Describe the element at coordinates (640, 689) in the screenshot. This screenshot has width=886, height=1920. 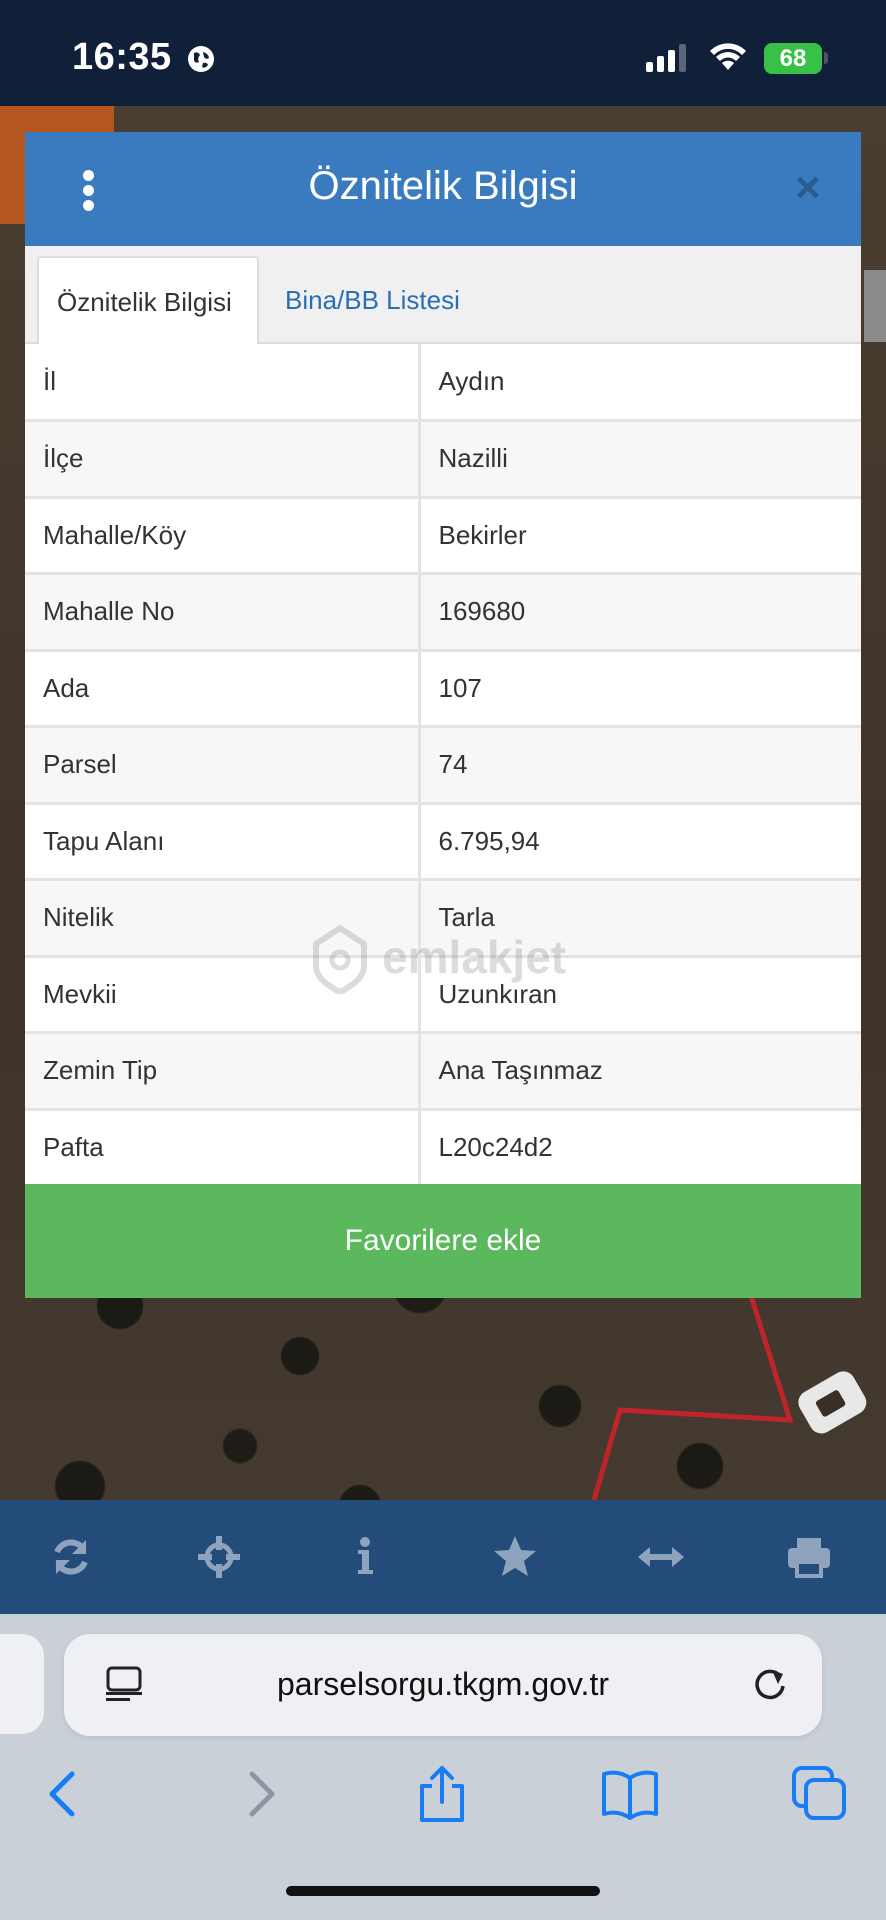
I see `row-value: 107` at that location.